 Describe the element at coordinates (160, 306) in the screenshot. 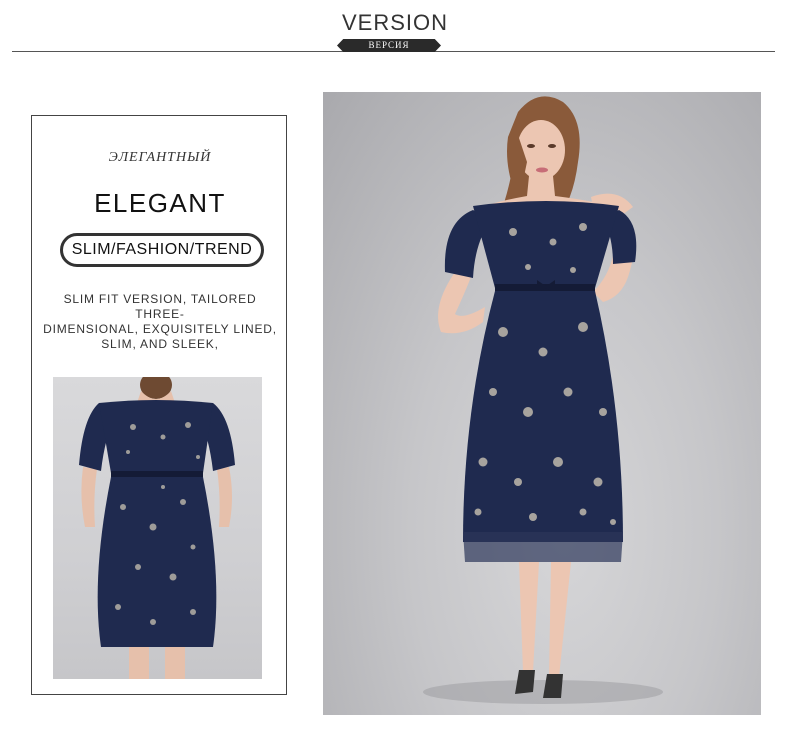

I see `description-line: SLIM FIT VERSION, TAILORED THREE-` at that location.